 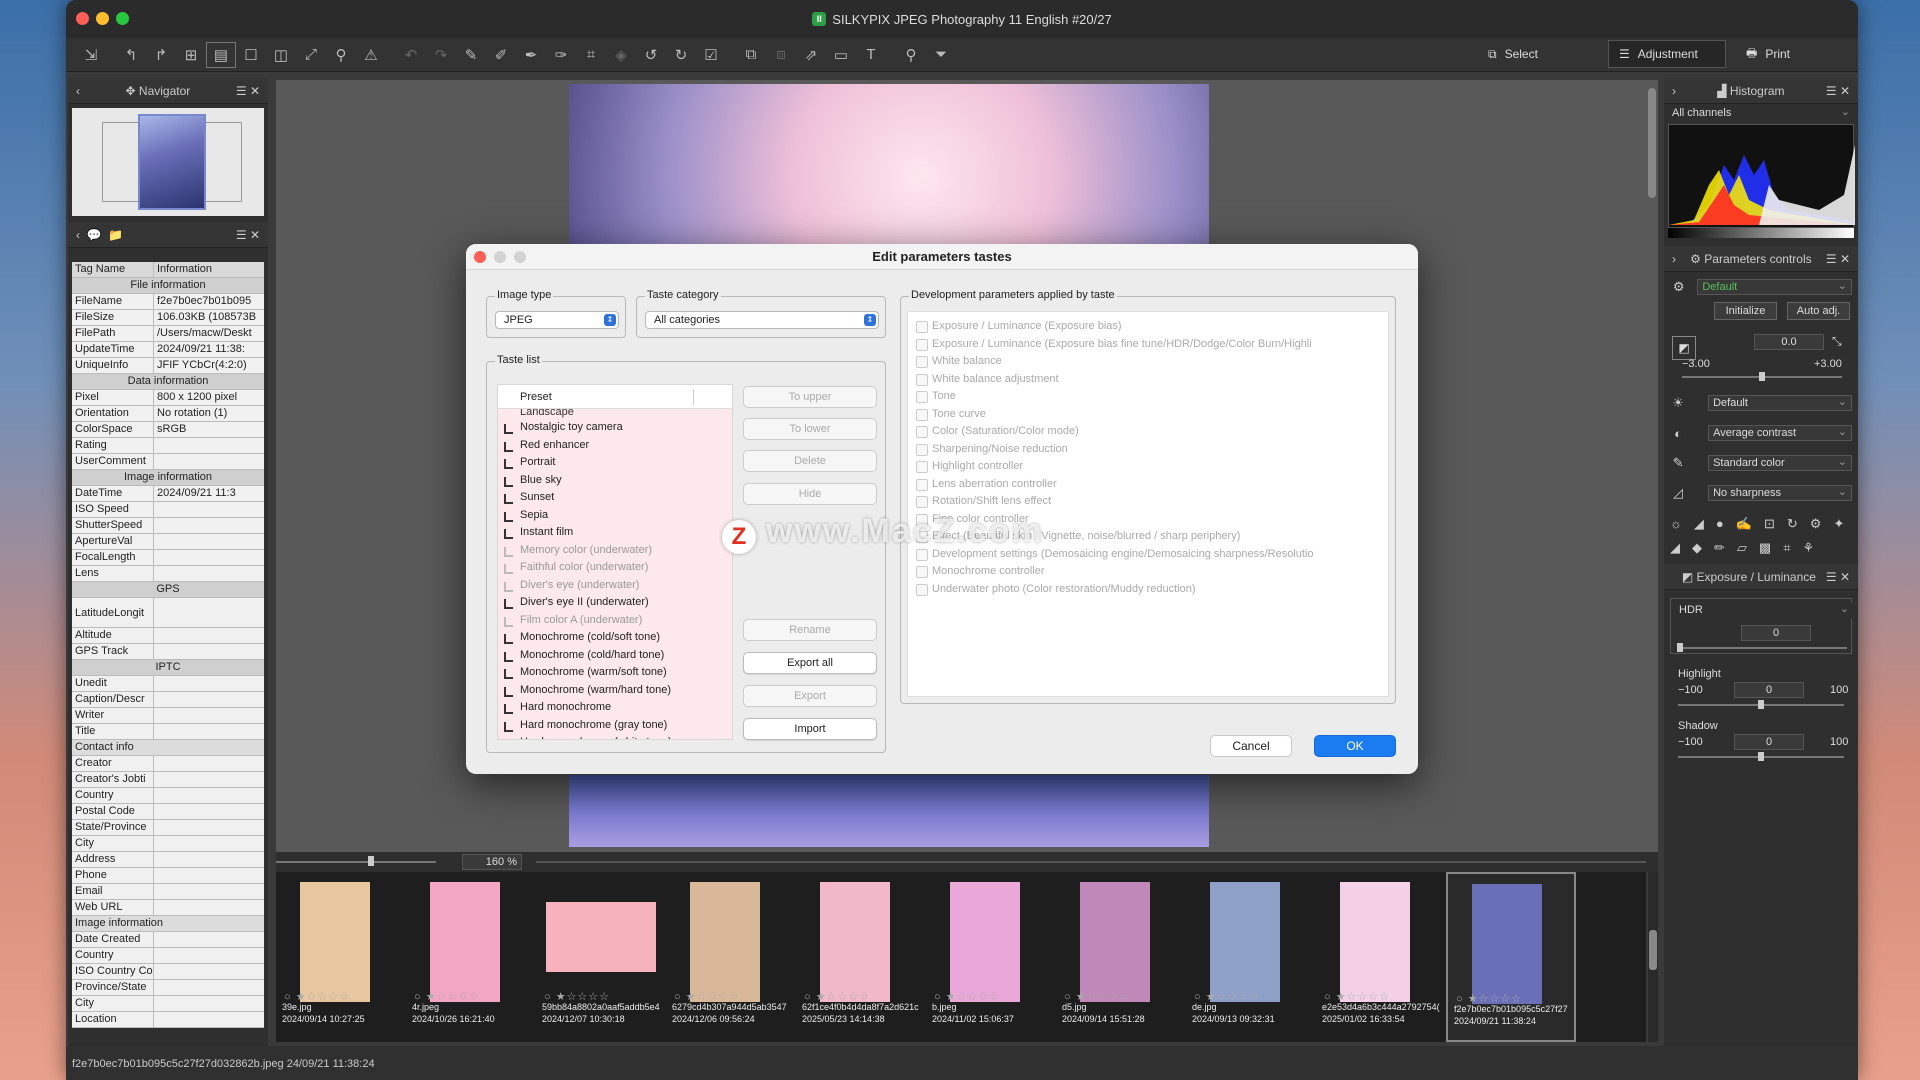 What do you see at coordinates (681, 55) in the screenshot?
I see `rotate-right-icon: ↻` at bounding box center [681, 55].